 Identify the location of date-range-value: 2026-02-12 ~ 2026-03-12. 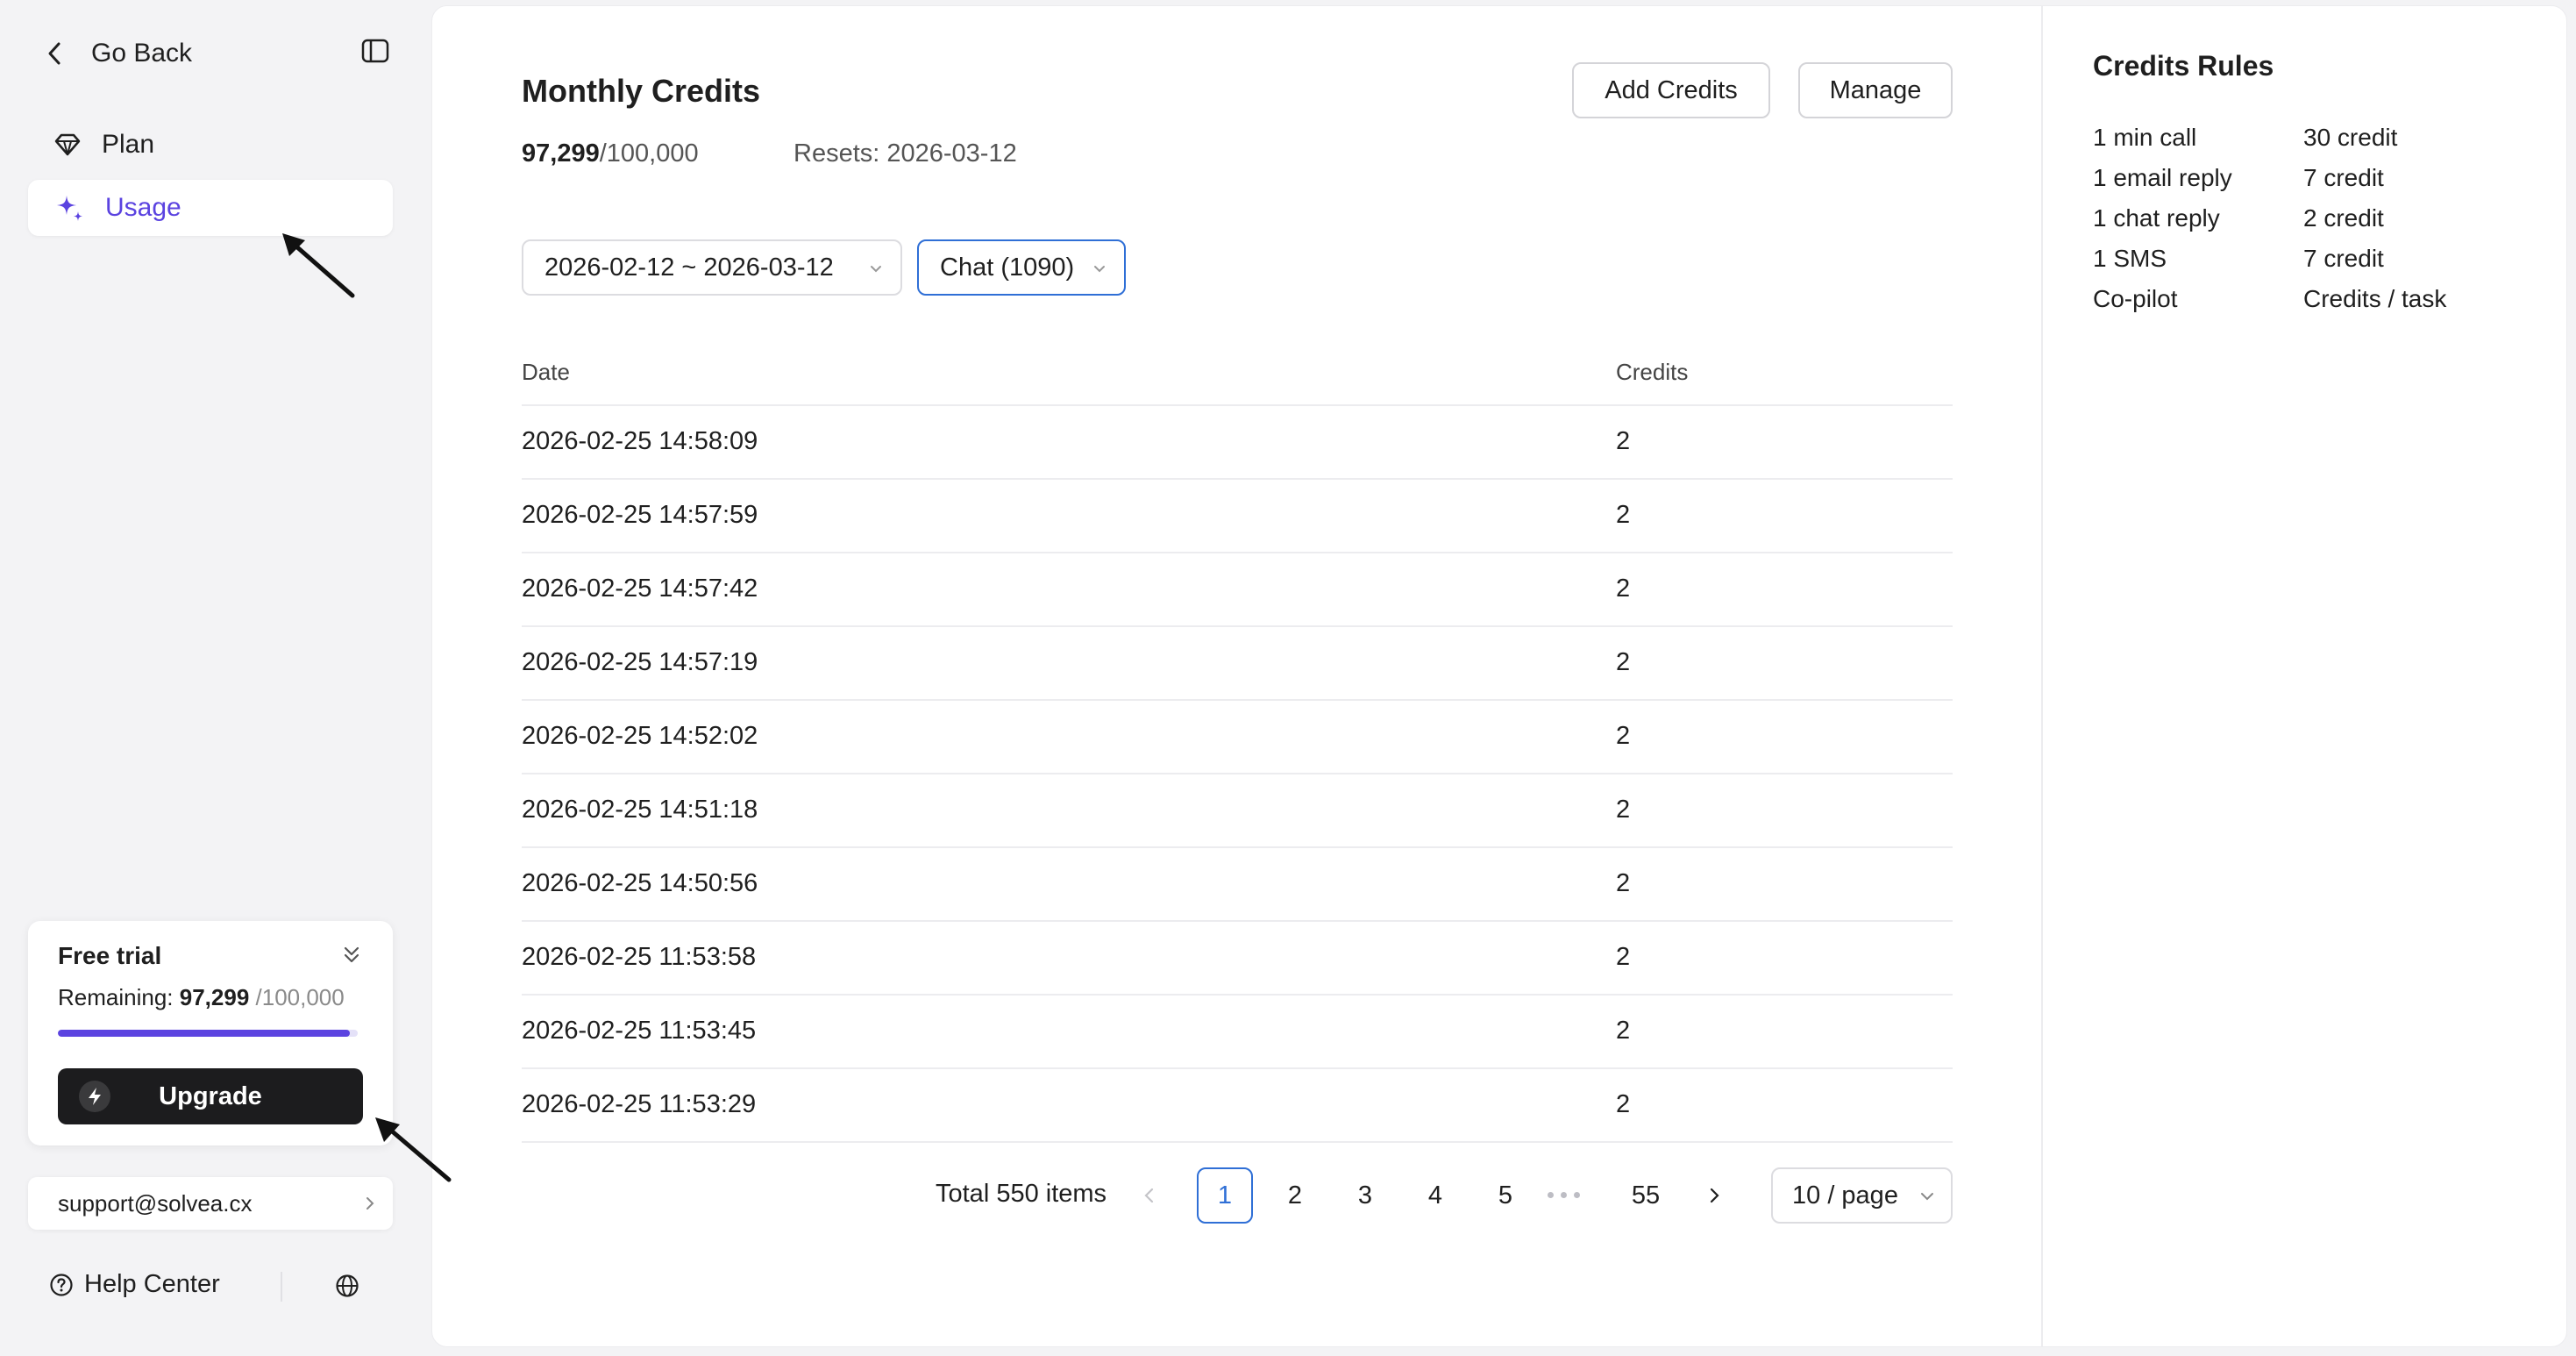
(689, 267).